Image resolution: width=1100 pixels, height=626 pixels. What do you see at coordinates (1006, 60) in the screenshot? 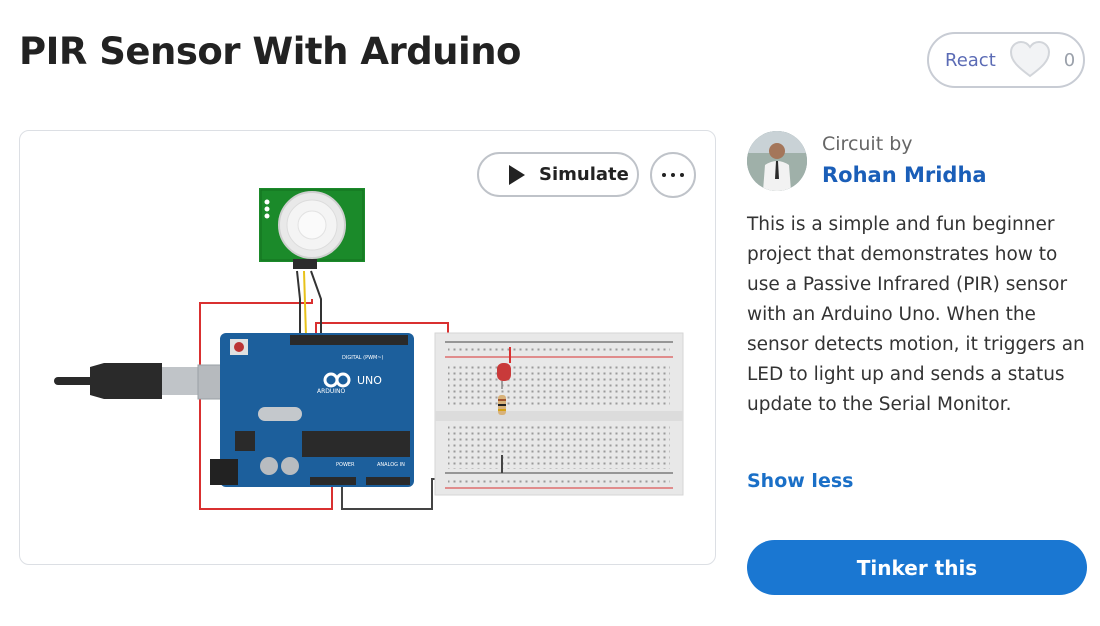
I see `react-button: React 0` at bounding box center [1006, 60].